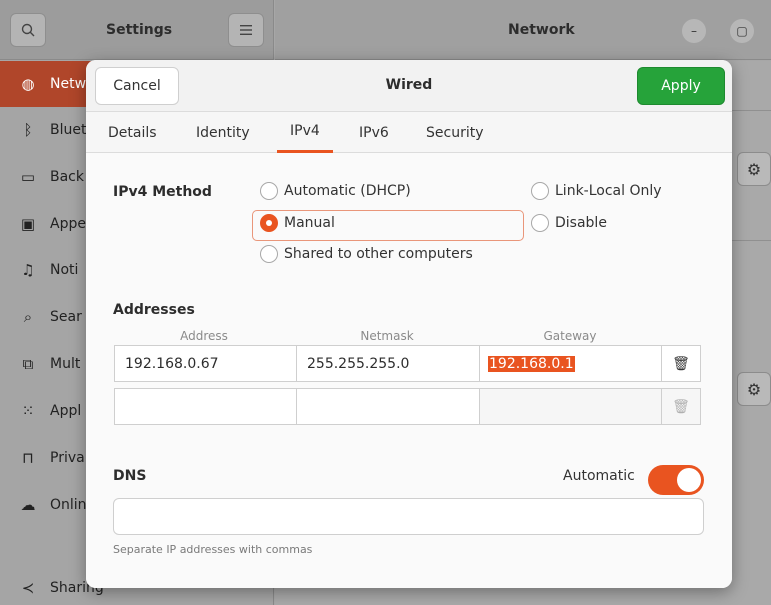 This screenshot has width=771, height=605. Describe the element at coordinates (531, 363) in the screenshot. I see `gateway-selected-text: 192.168.0.1` at that location.